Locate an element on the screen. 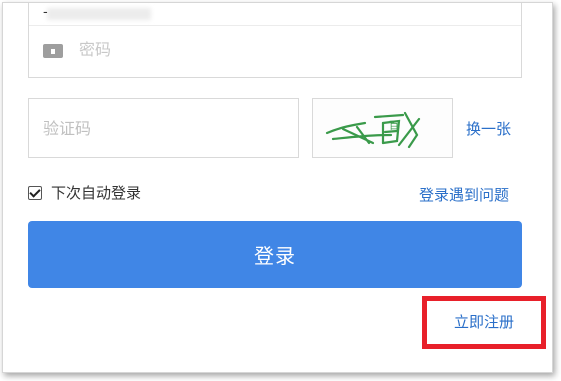 This screenshot has width=561, height=381. captcha-image: 百 is located at coordinates (382, 128).